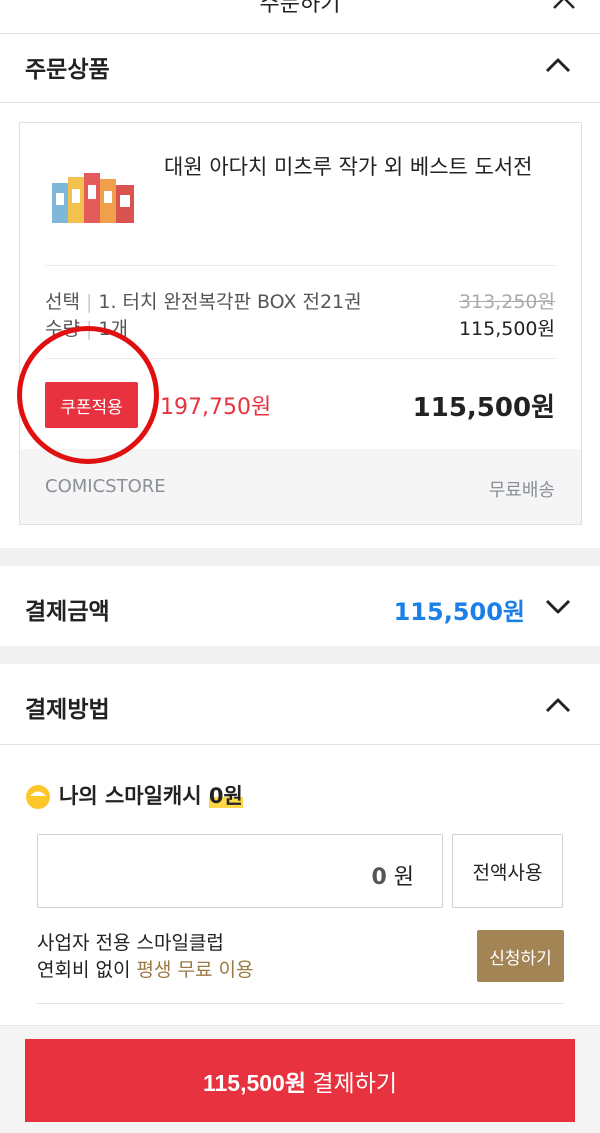 The width and height of the screenshot is (600, 1133). Describe the element at coordinates (507, 871) in the screenshot. I see `use-all-button: 전액사용` at that location.